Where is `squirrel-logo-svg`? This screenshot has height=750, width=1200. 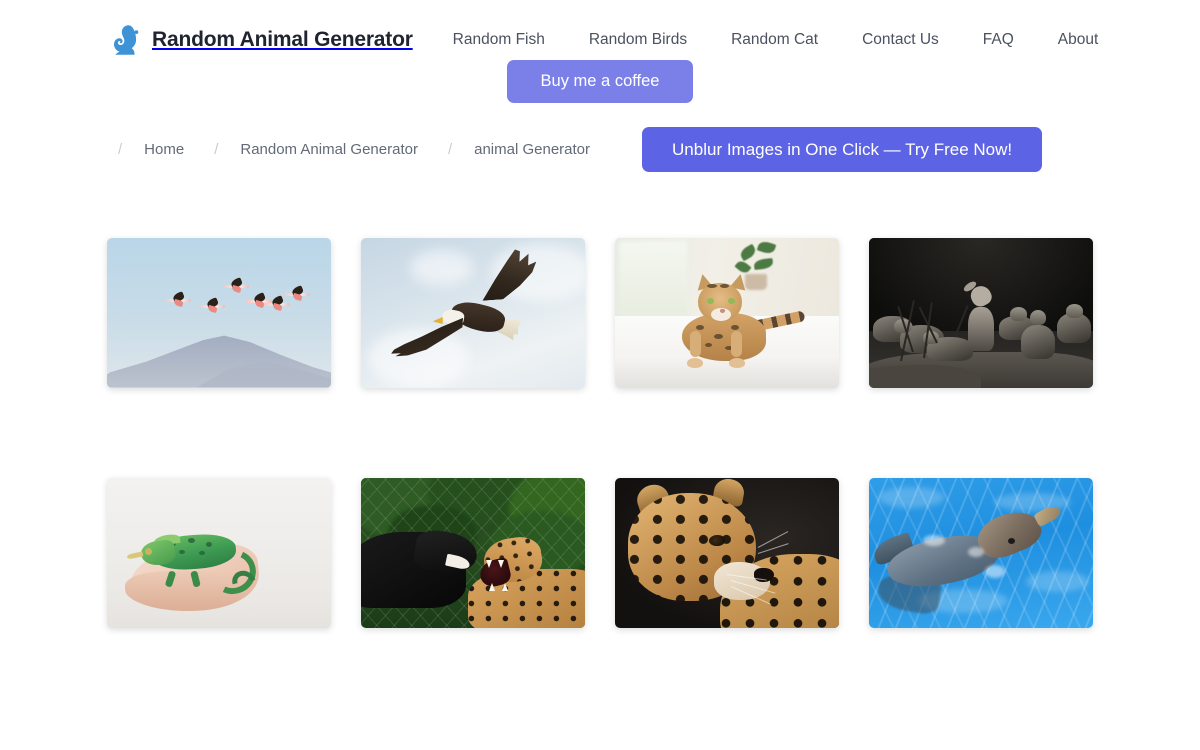
squirrel-logo-svg is located at coordinates (126, 40).